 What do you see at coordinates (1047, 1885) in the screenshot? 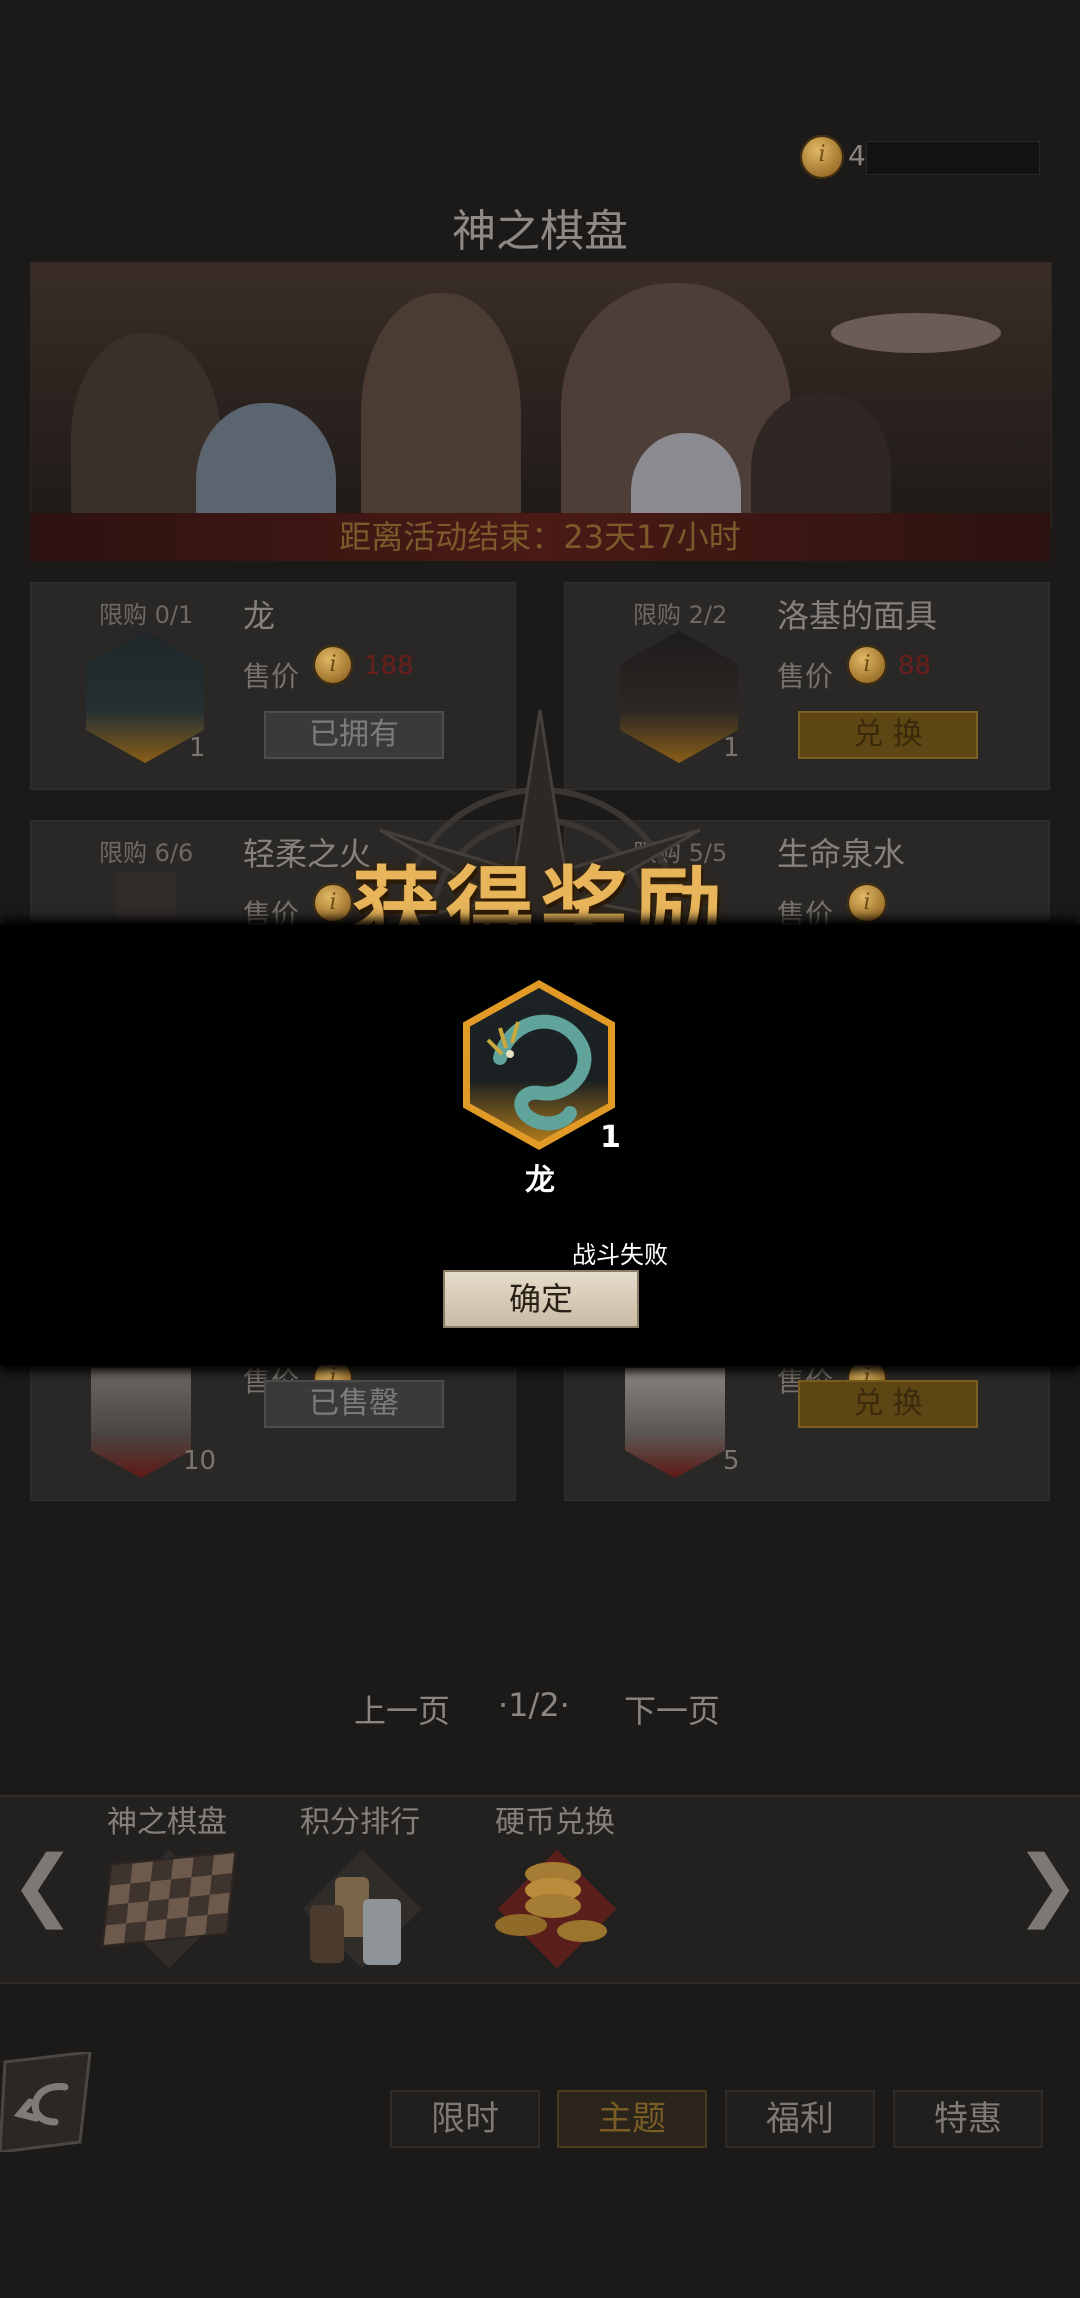
I see `scroll-right-icon: ❯` at bounding box center [1047, 1885].